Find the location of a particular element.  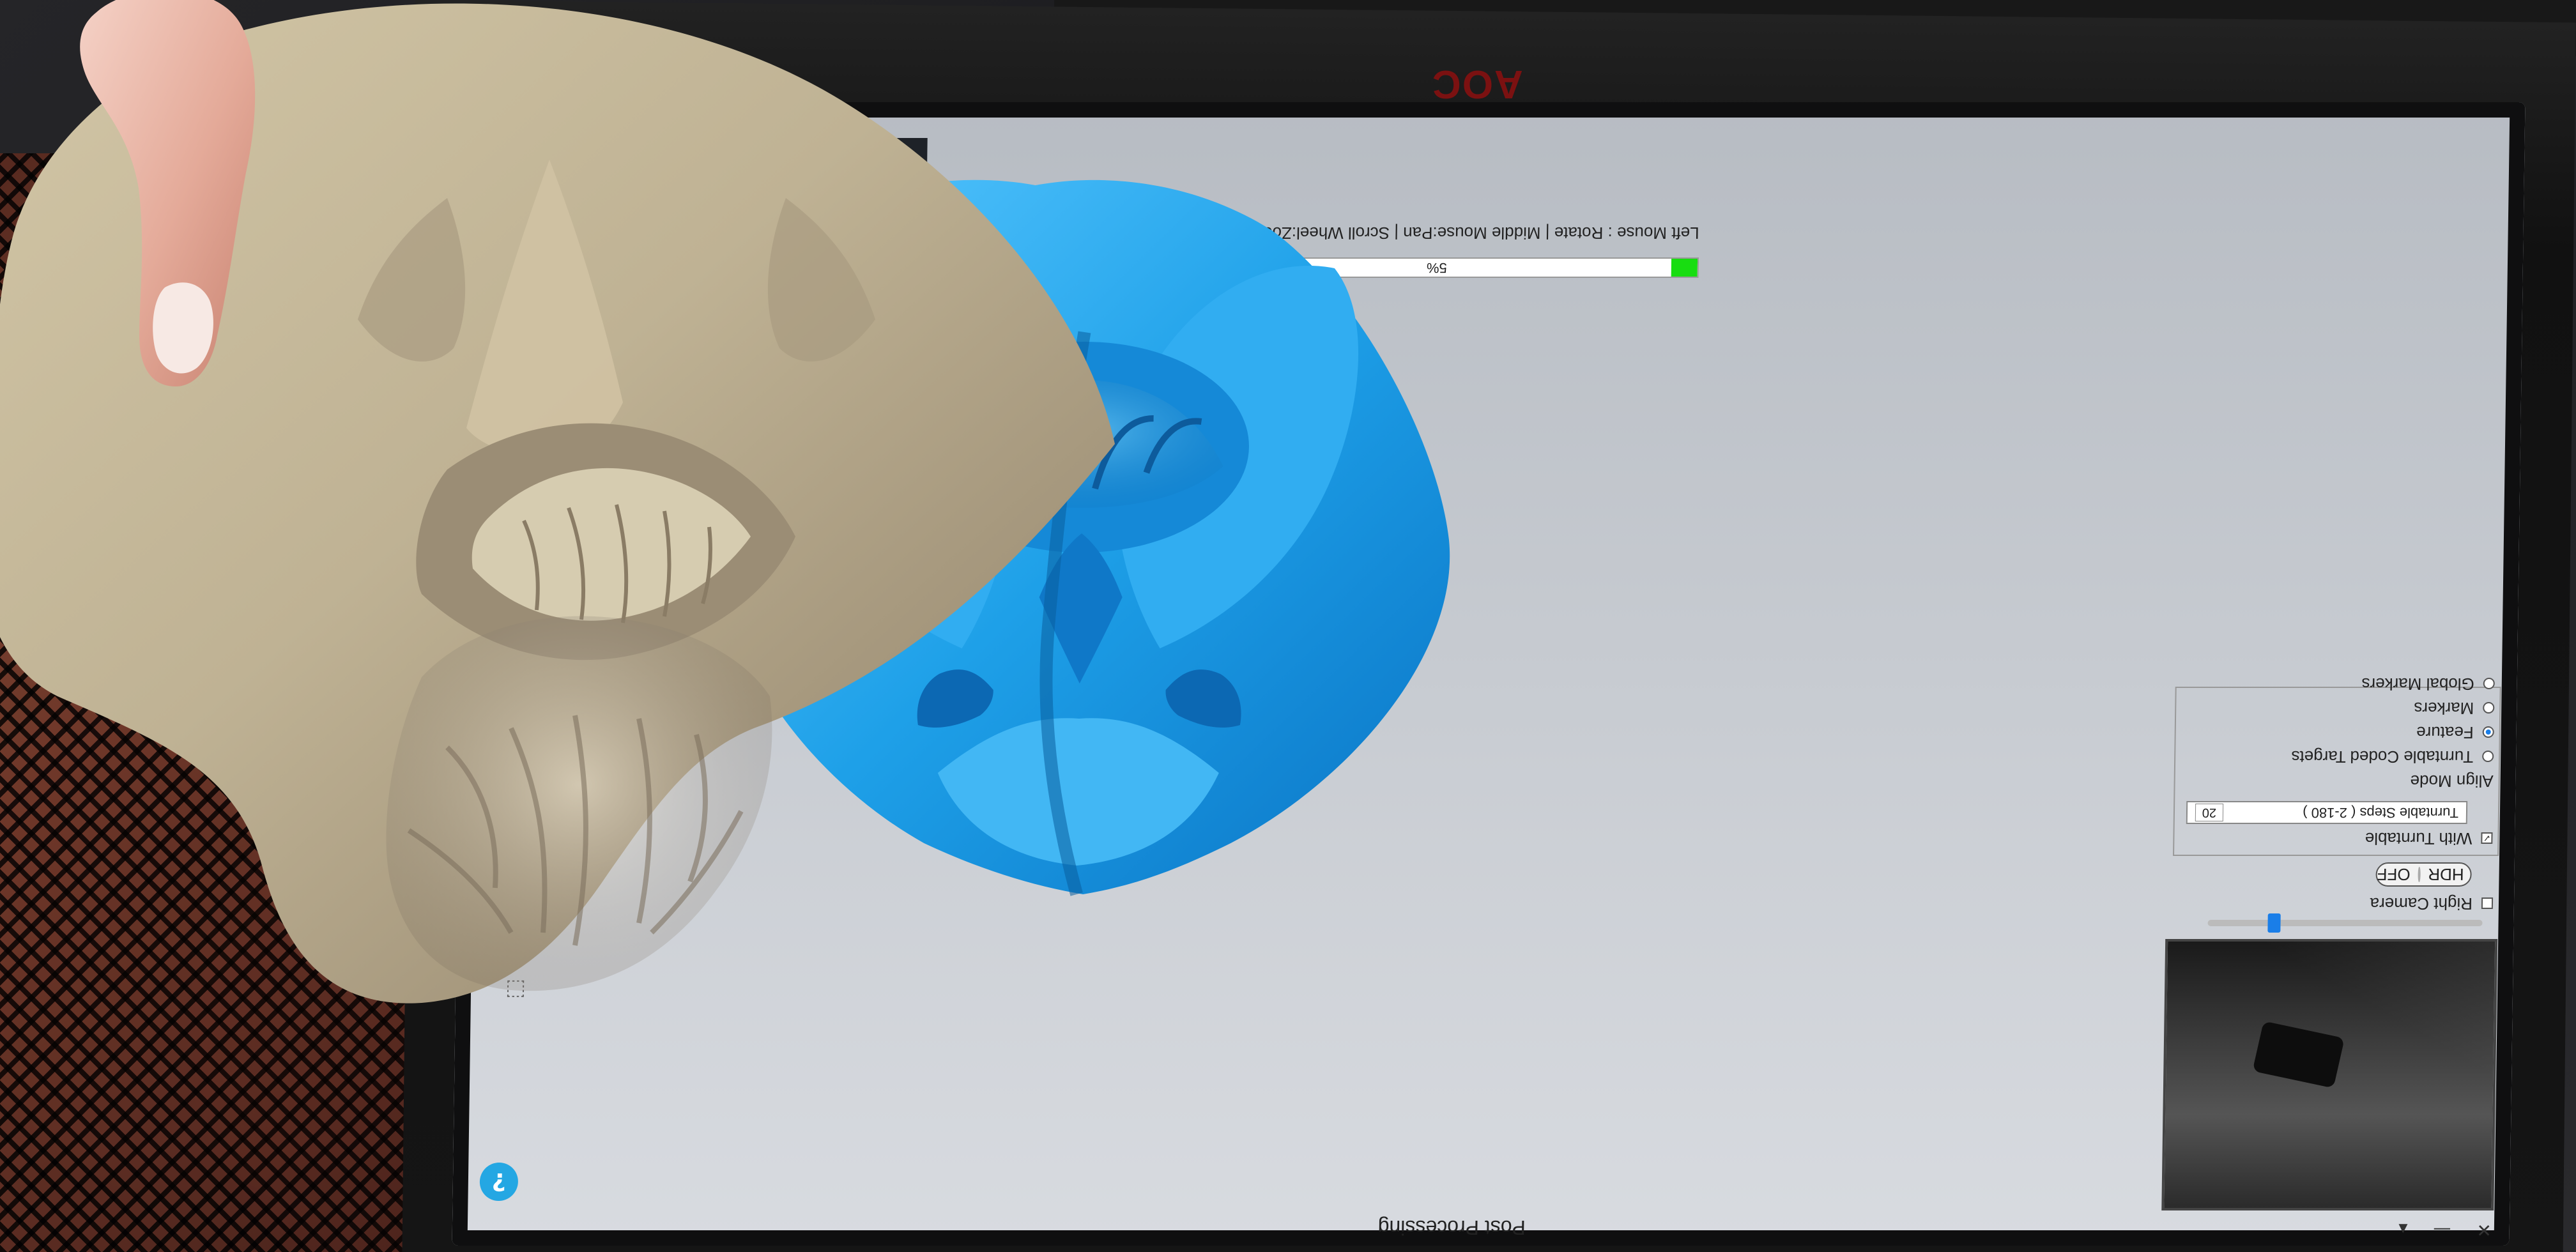

camera-slider-knob is located at coordinates (2274, 923).